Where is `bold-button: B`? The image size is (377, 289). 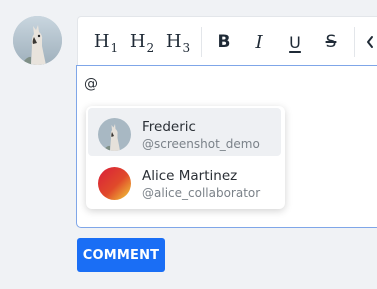
bold-button: B is located at coordinates (224, 42).